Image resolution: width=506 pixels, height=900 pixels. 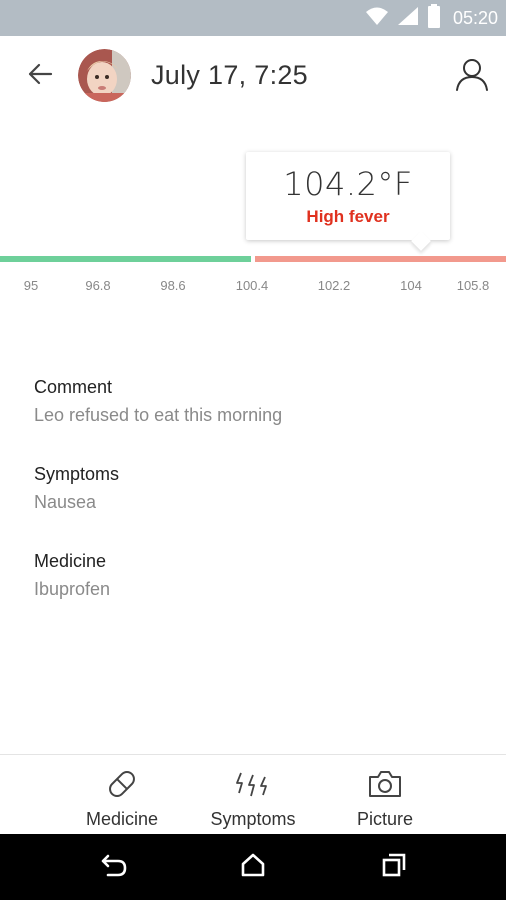 I want to click on status-time: 05:20, so click(x=475, y=17).